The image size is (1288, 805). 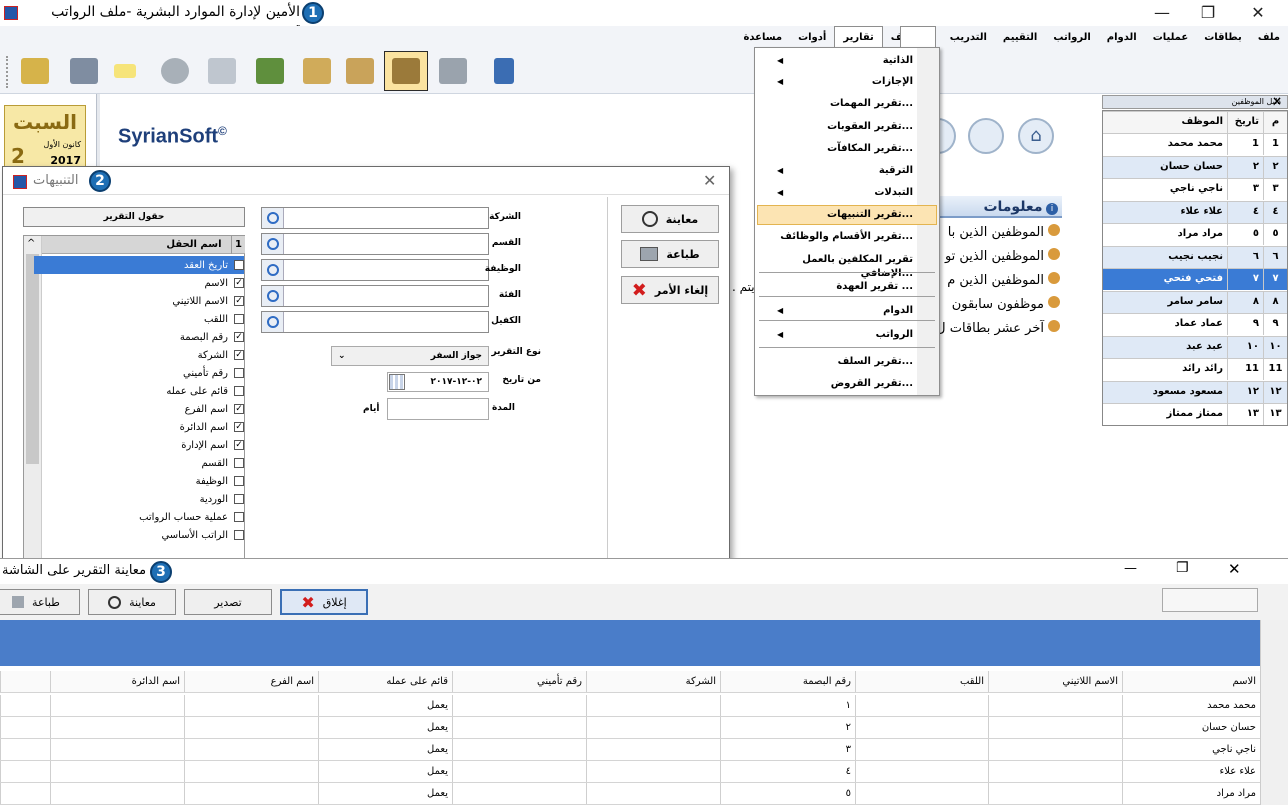 What do you see at coordinates (139, 319) in the screenshot?
I see `field-list-item: اللقب` at bounding box center [139, 319].